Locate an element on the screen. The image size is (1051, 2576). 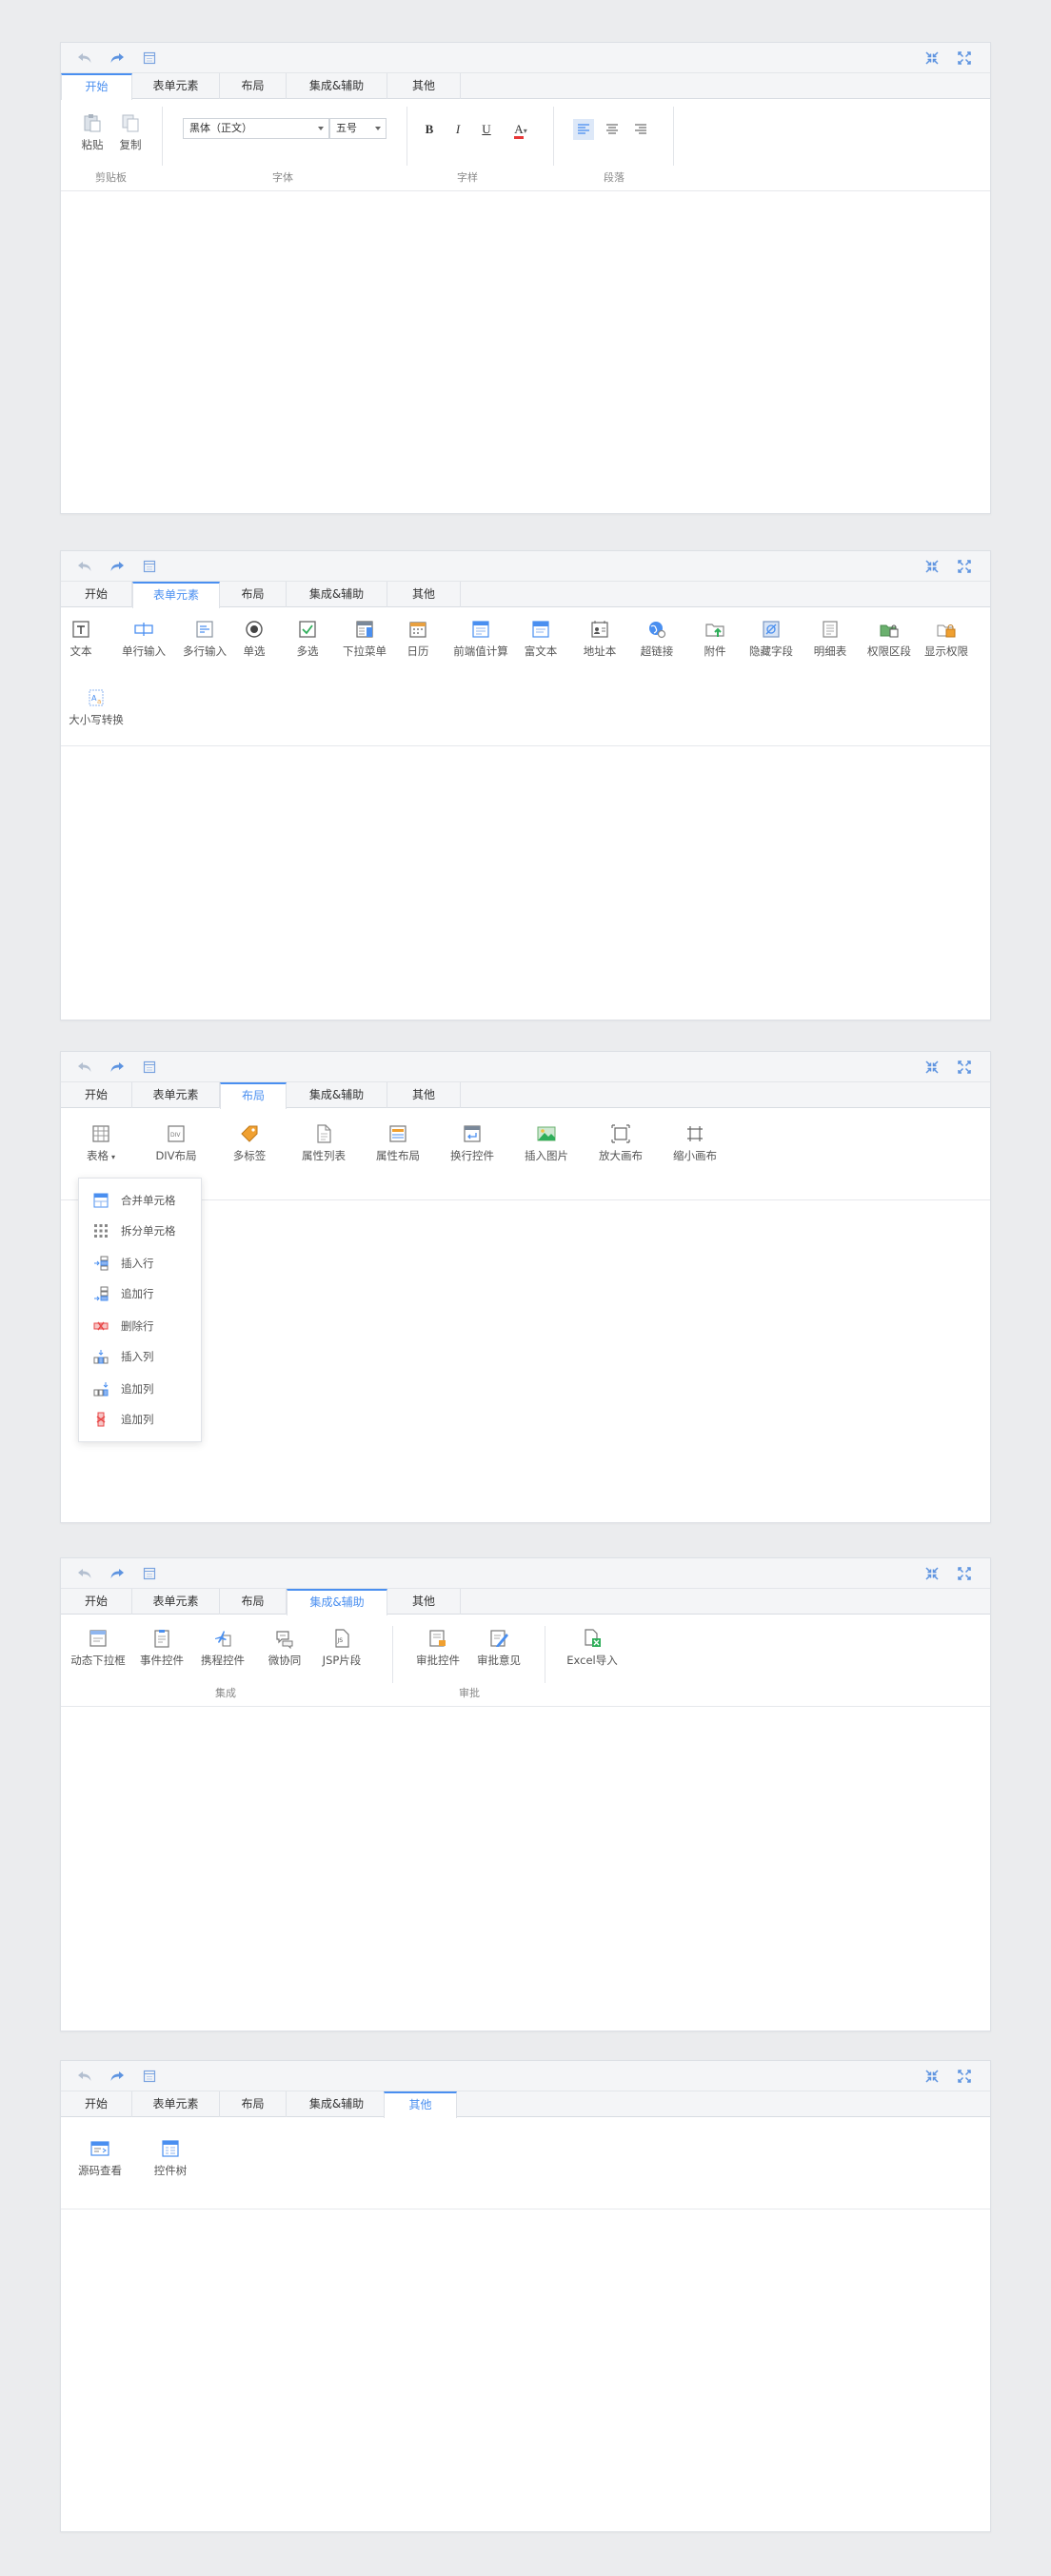
enlarge-canvas-tool: 放大画布 is located at coordinates (620, 1143).